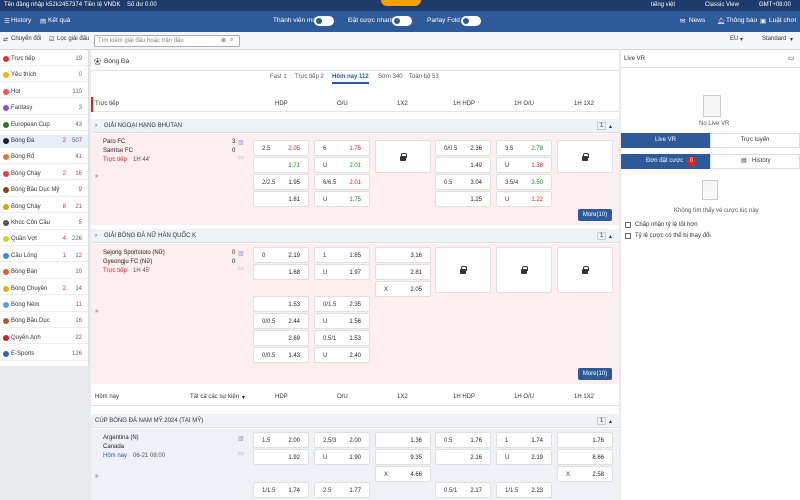 Image resolution: width=800 pixels, height=500 pixels. Describe the element at coordinates (524, 199) in the screenshot. I see `odds-cell: U 1.22` at that location.